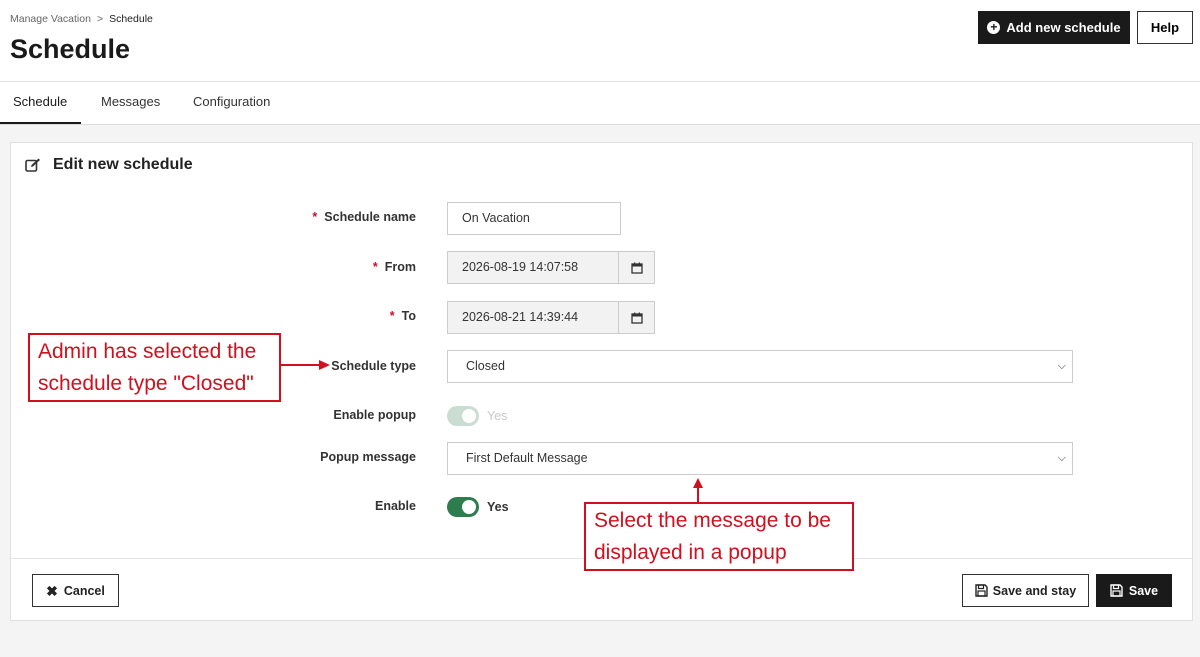  I want to click on annotation-line: schedule type "Closed", so click(146, 383).